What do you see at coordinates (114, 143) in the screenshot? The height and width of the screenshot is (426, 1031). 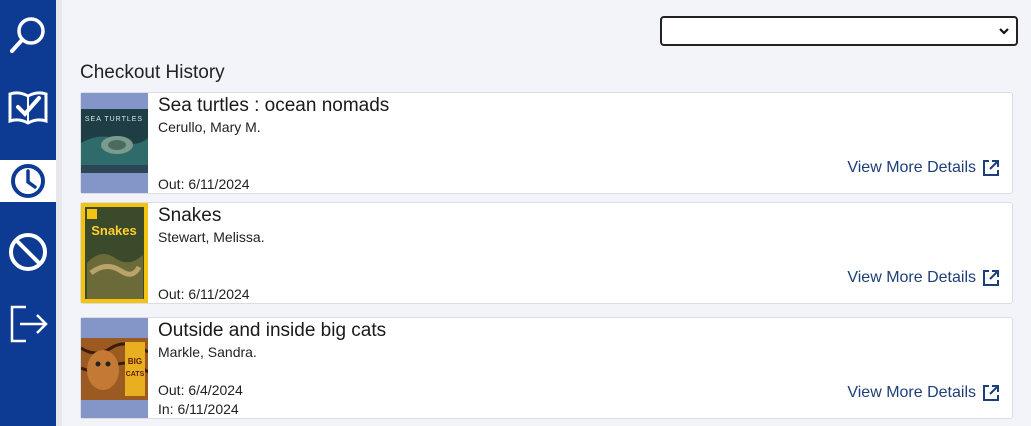 I see `book-cover: SEA TURTLES` at bounding box center [114, 143].